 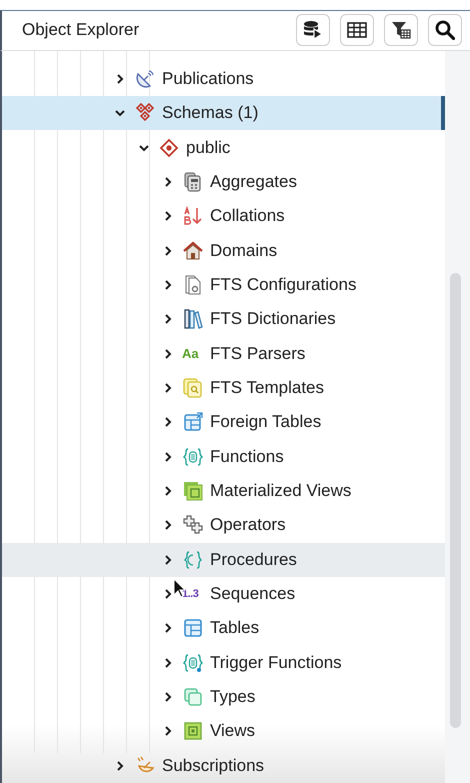 What do you see at coordinates (248, 525) in the screenshot?
I see `tree-item-label: Operators` at bounding box center [248, 525].